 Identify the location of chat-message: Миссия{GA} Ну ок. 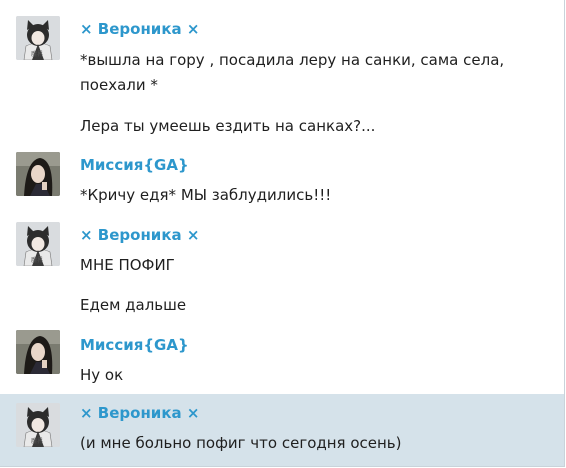
(282, 360).